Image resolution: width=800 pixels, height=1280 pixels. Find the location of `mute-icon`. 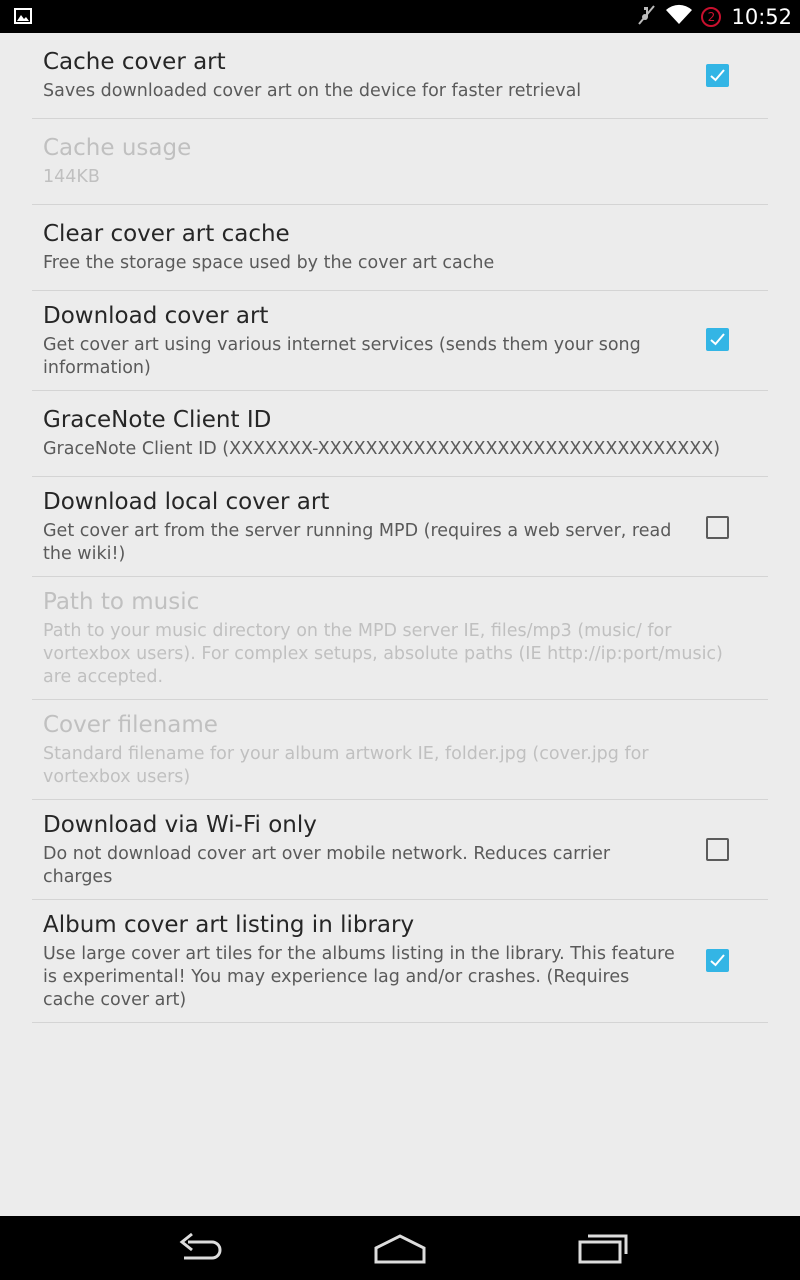

mute-icon is located at coordinates (646, 17).